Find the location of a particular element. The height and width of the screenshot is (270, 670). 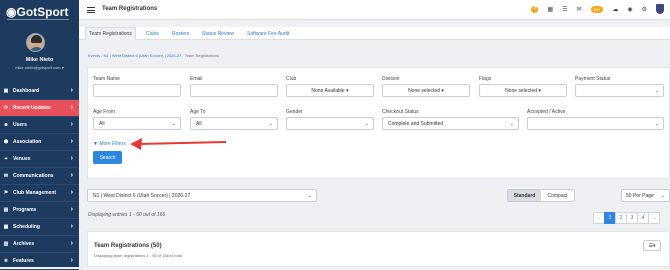

age-to-label: Age To is located at coordinates (198, 112).